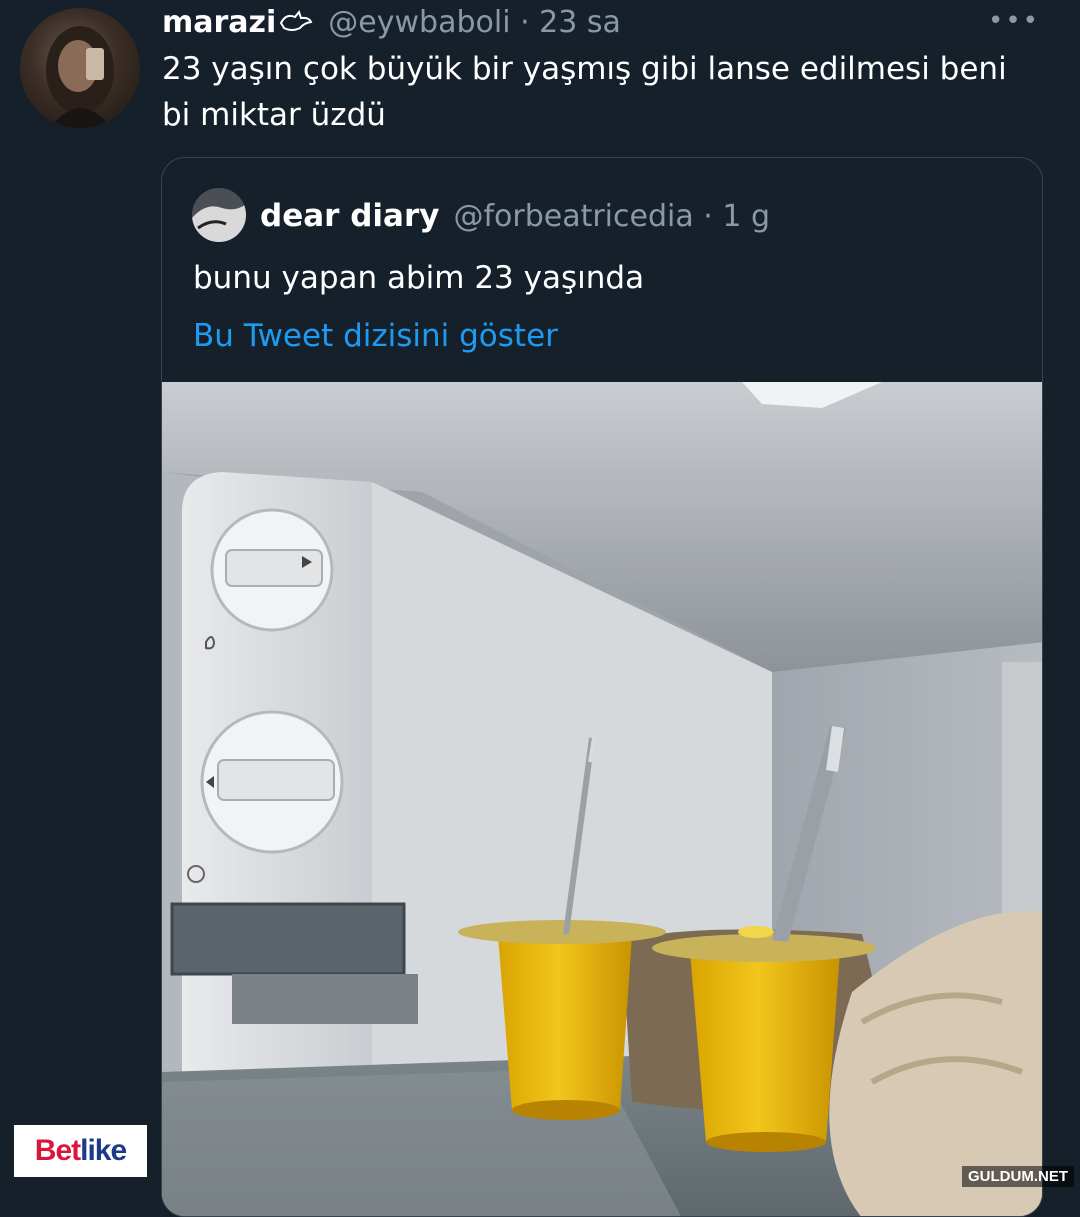 This screenshot has height=1217, width=1080. Describe the element at coordinates (103, 1150) in the screenshot. I see `betlike-logo-part-b: like` at that location.